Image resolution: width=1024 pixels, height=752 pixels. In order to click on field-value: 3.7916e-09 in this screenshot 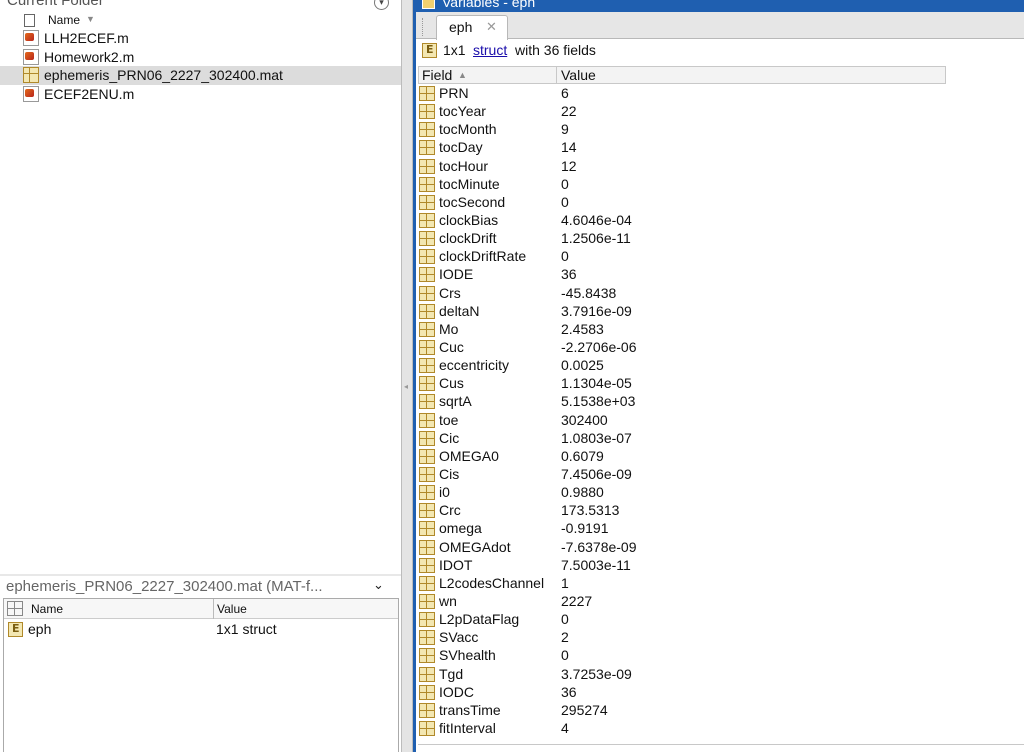, I will do `click(596, 311)`.